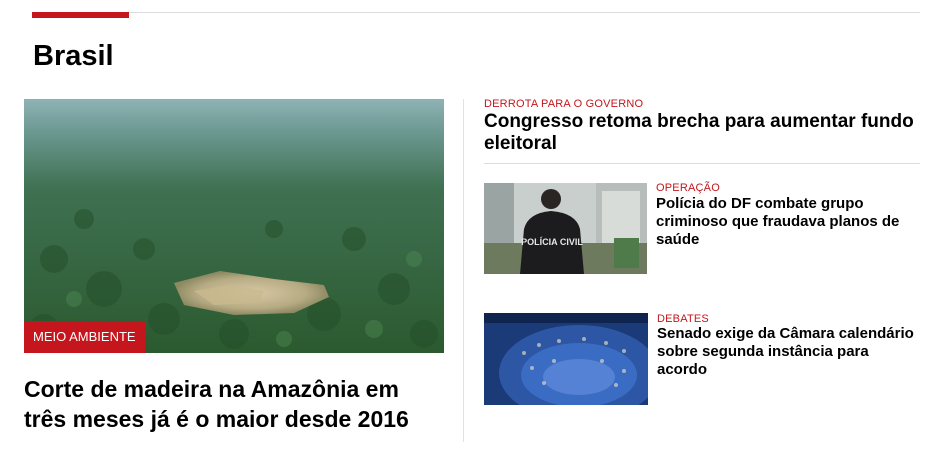 This screenshot has height=465, width=947. What do you see at coordinates (73, 56) in the screenshot?
I see `section-title: Brasil` at bounding box center [73, 56].